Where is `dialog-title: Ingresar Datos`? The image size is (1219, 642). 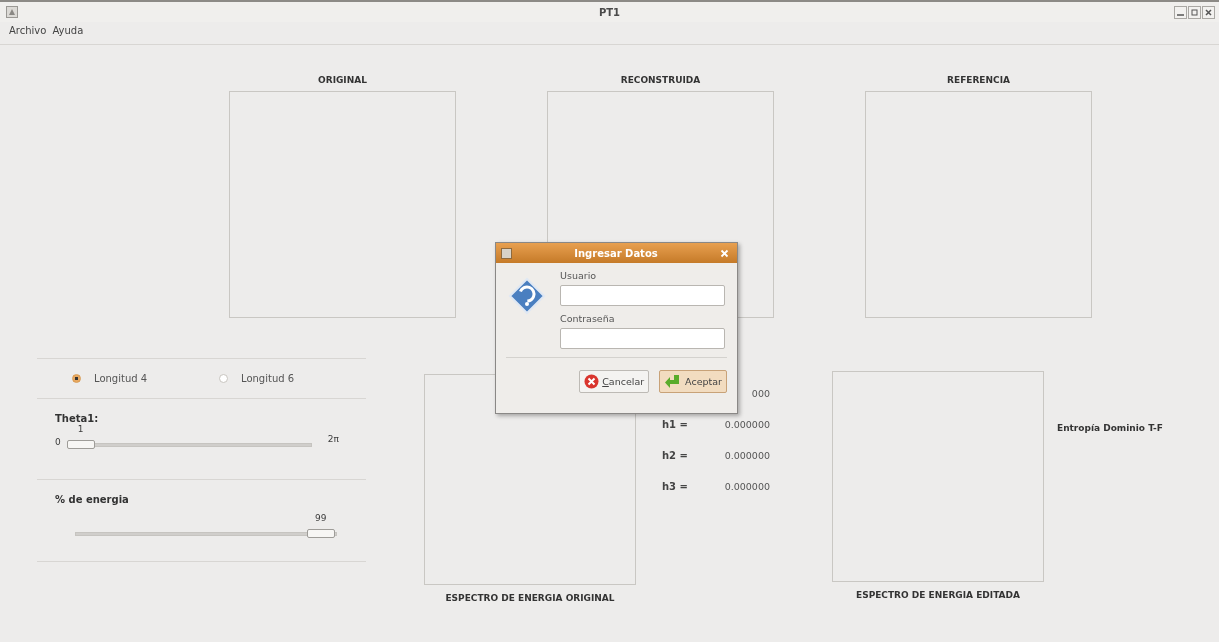
dialog-title: Ingresar Datos is located at coordinates (616, 253).